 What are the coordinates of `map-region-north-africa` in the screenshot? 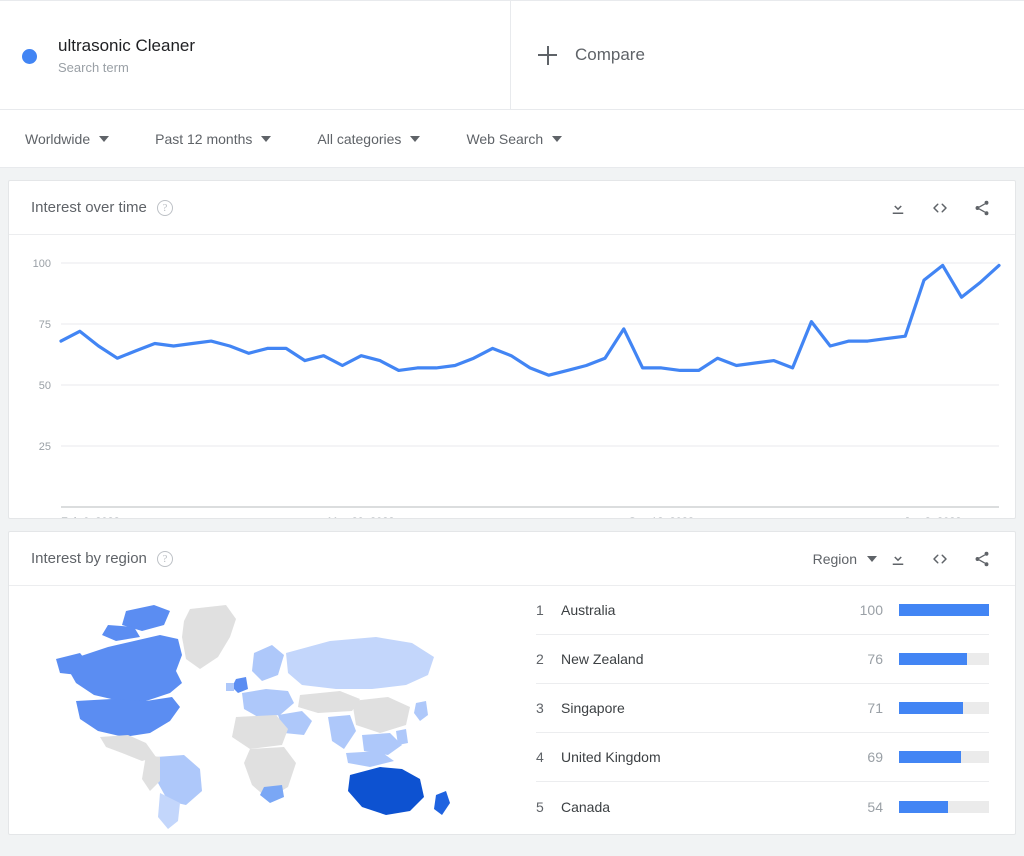 It's located at (259, 732).